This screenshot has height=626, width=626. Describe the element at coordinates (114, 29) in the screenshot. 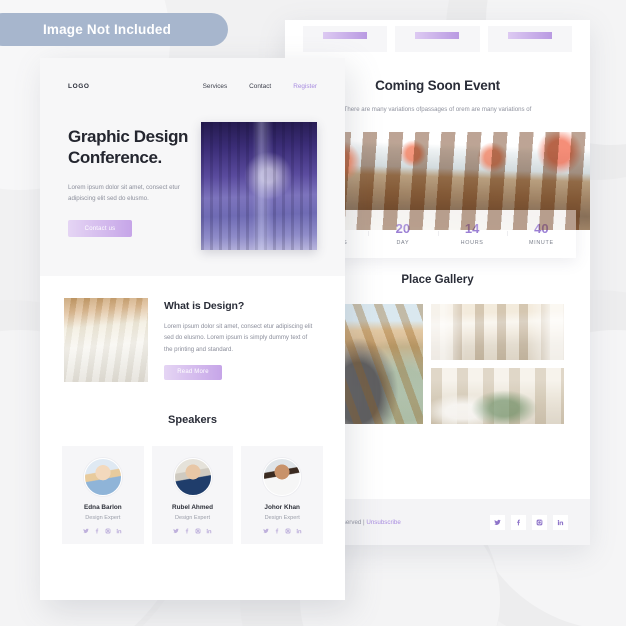

I see `image-not-included-badge: Image Not Included` at that location.